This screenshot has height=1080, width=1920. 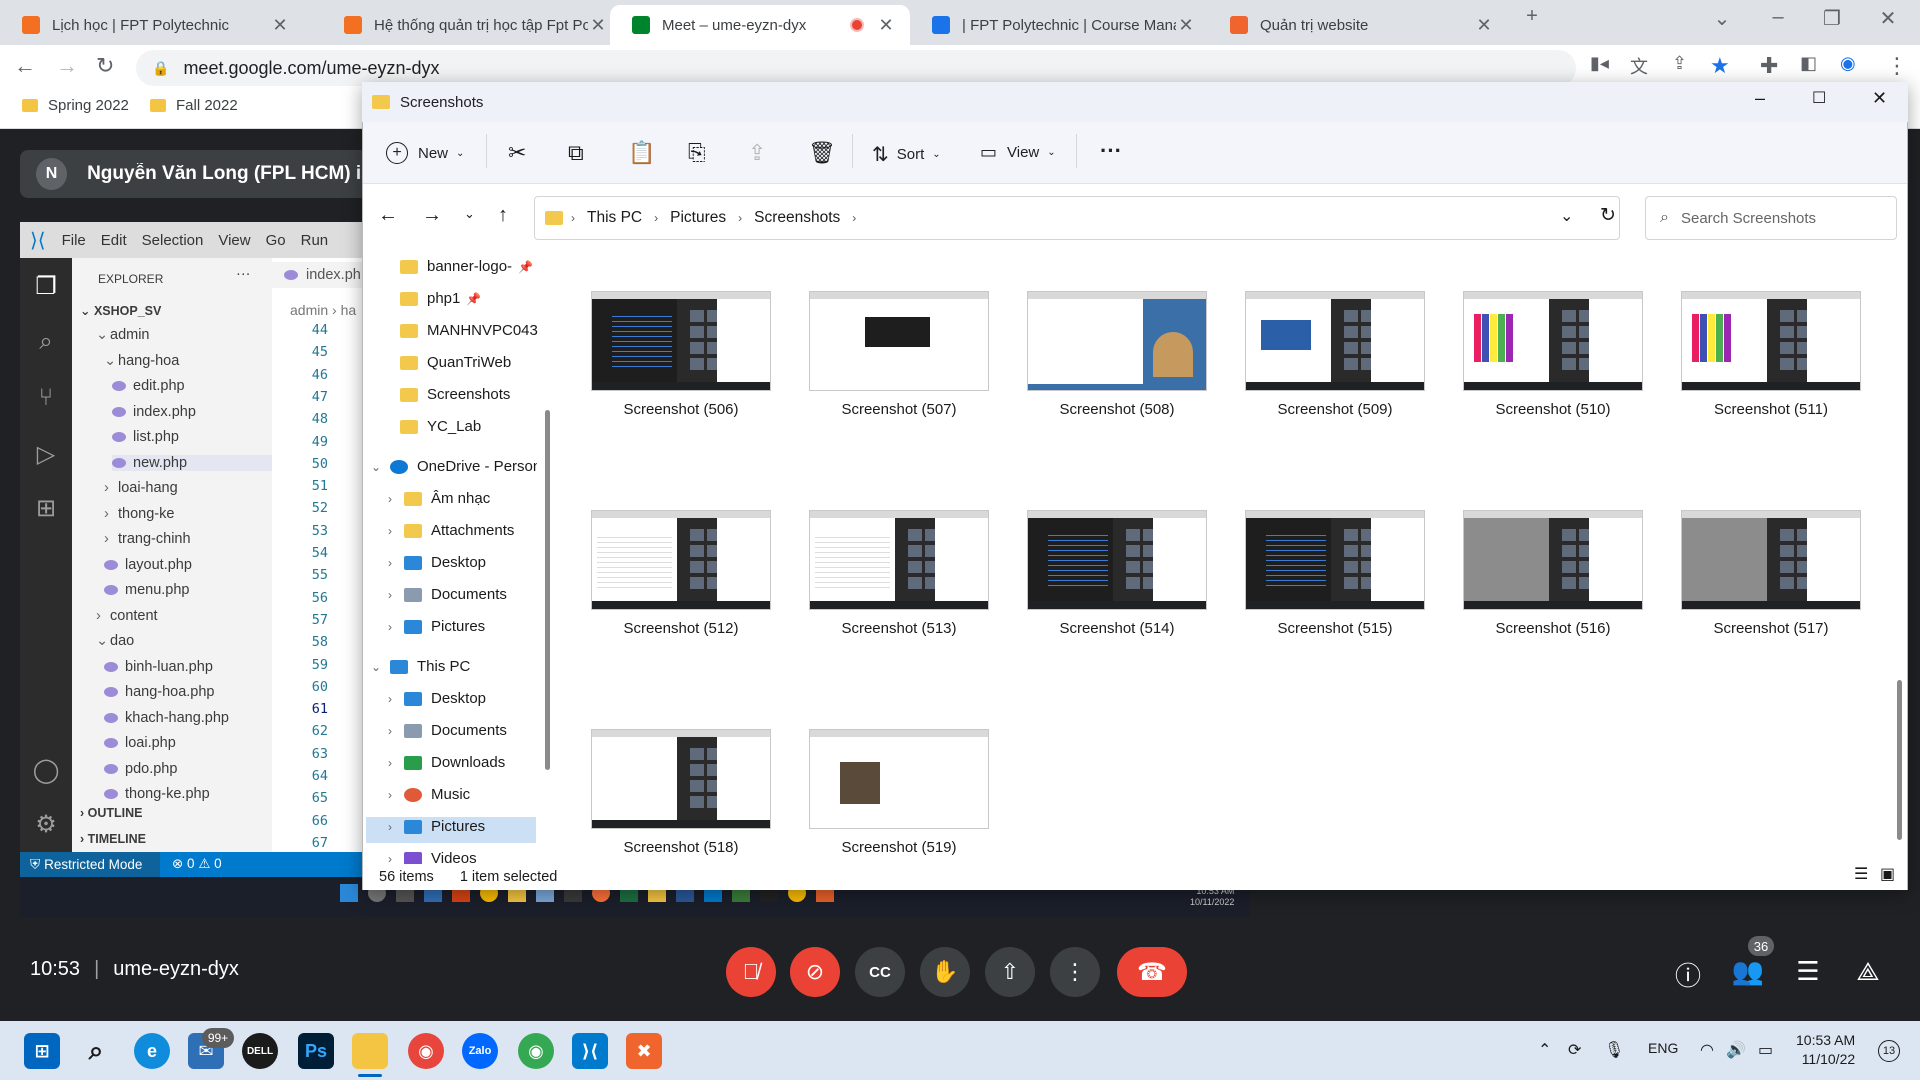 What do you see at coordinates (797, 218) in the screenshot?
I see `breadcrumb-screenshots: Screenshots` at bounding box center [797, 218].